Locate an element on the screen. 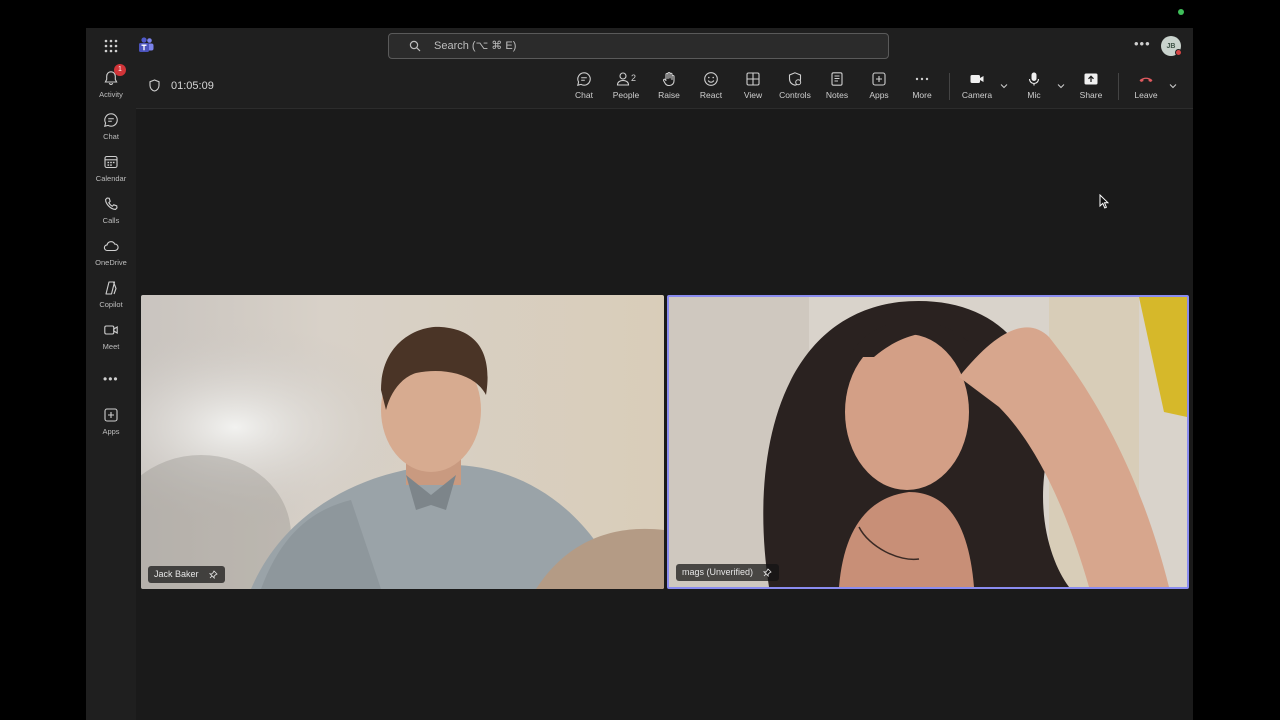  react-label: React is located at coordinates (711, 95).